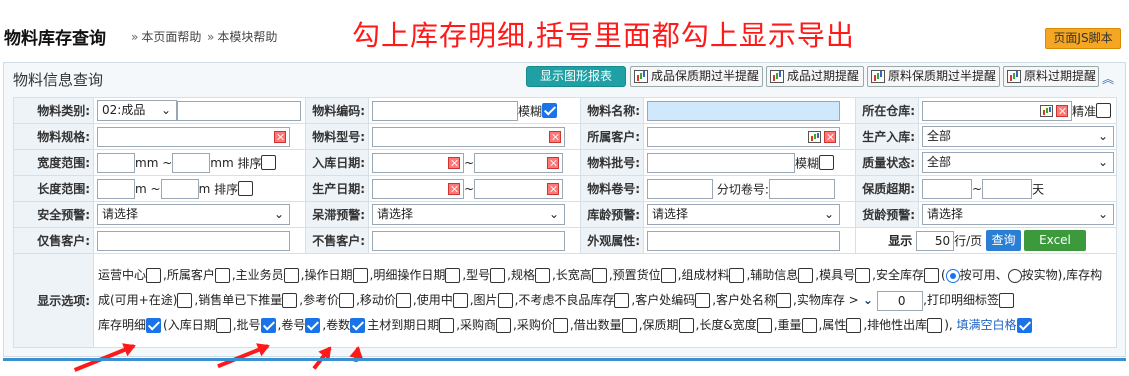 This screenshot has height=376, width=1129. What do you see at coordinates (1014, 275) in the screenshot?
I see `stock-mode-physical-radio` at bounding box center [1014, 275].